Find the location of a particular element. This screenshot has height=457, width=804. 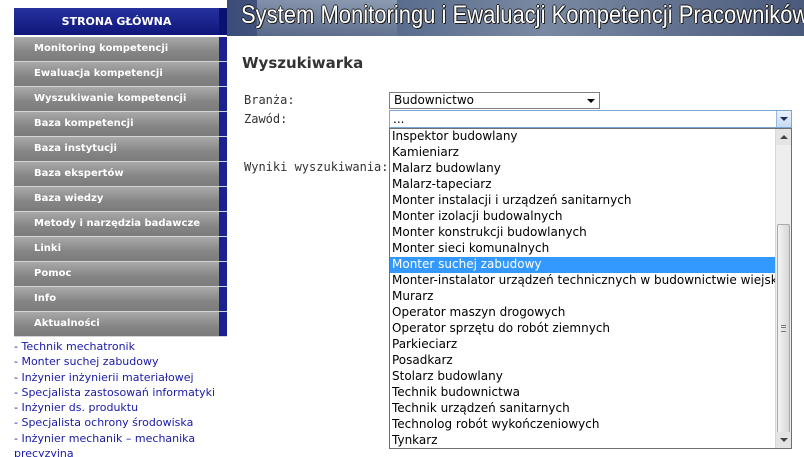

news-link: - Specjalista ochrony środowiska is located at coordinates (120, 422).